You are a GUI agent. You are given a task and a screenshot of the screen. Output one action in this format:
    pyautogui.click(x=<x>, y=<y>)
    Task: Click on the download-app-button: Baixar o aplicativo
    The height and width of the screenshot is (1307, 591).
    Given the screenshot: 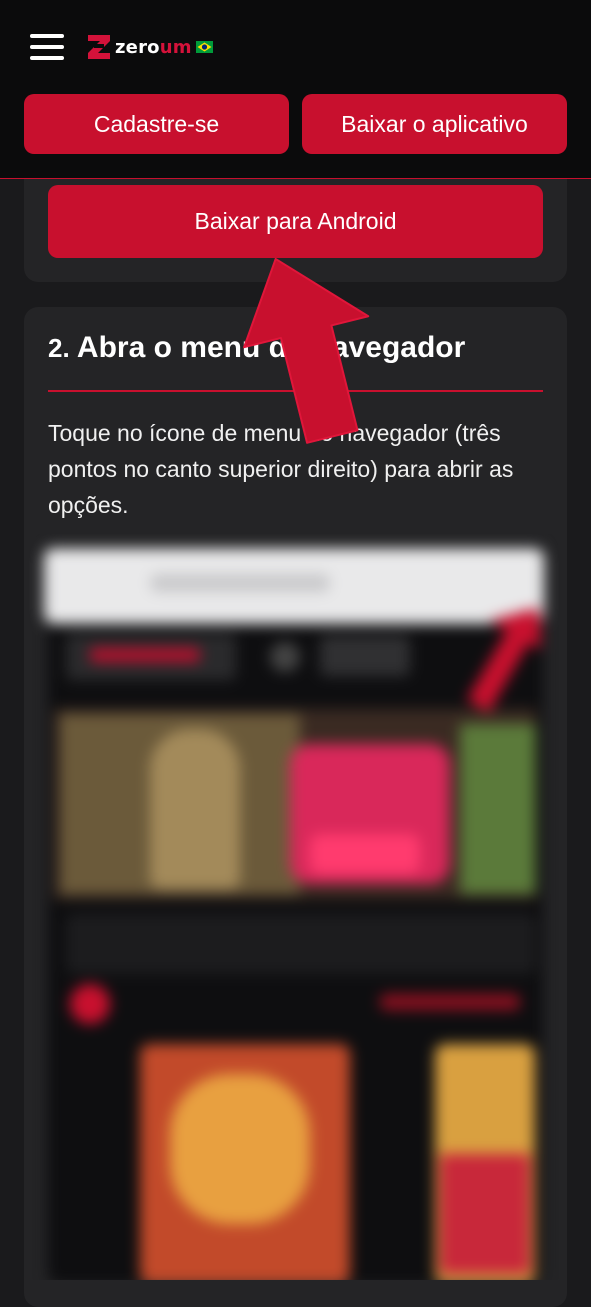 What is the action you would take?
    pyautogui.click(x=434, y=124)
    